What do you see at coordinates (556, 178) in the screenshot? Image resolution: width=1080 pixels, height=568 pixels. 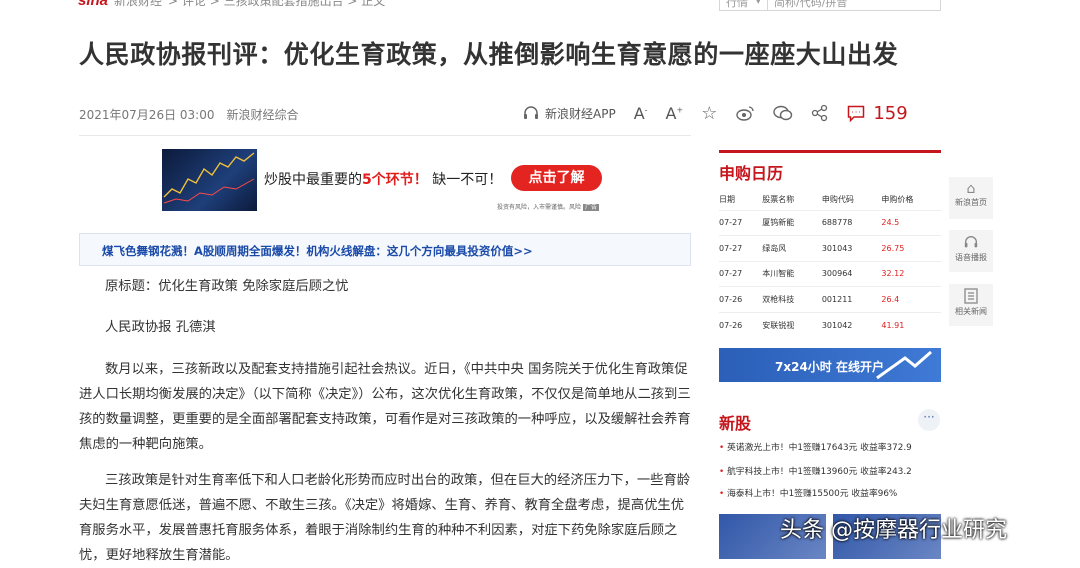 I see `ad-cta-button: 点击了解` at bounding box center [556, 178].